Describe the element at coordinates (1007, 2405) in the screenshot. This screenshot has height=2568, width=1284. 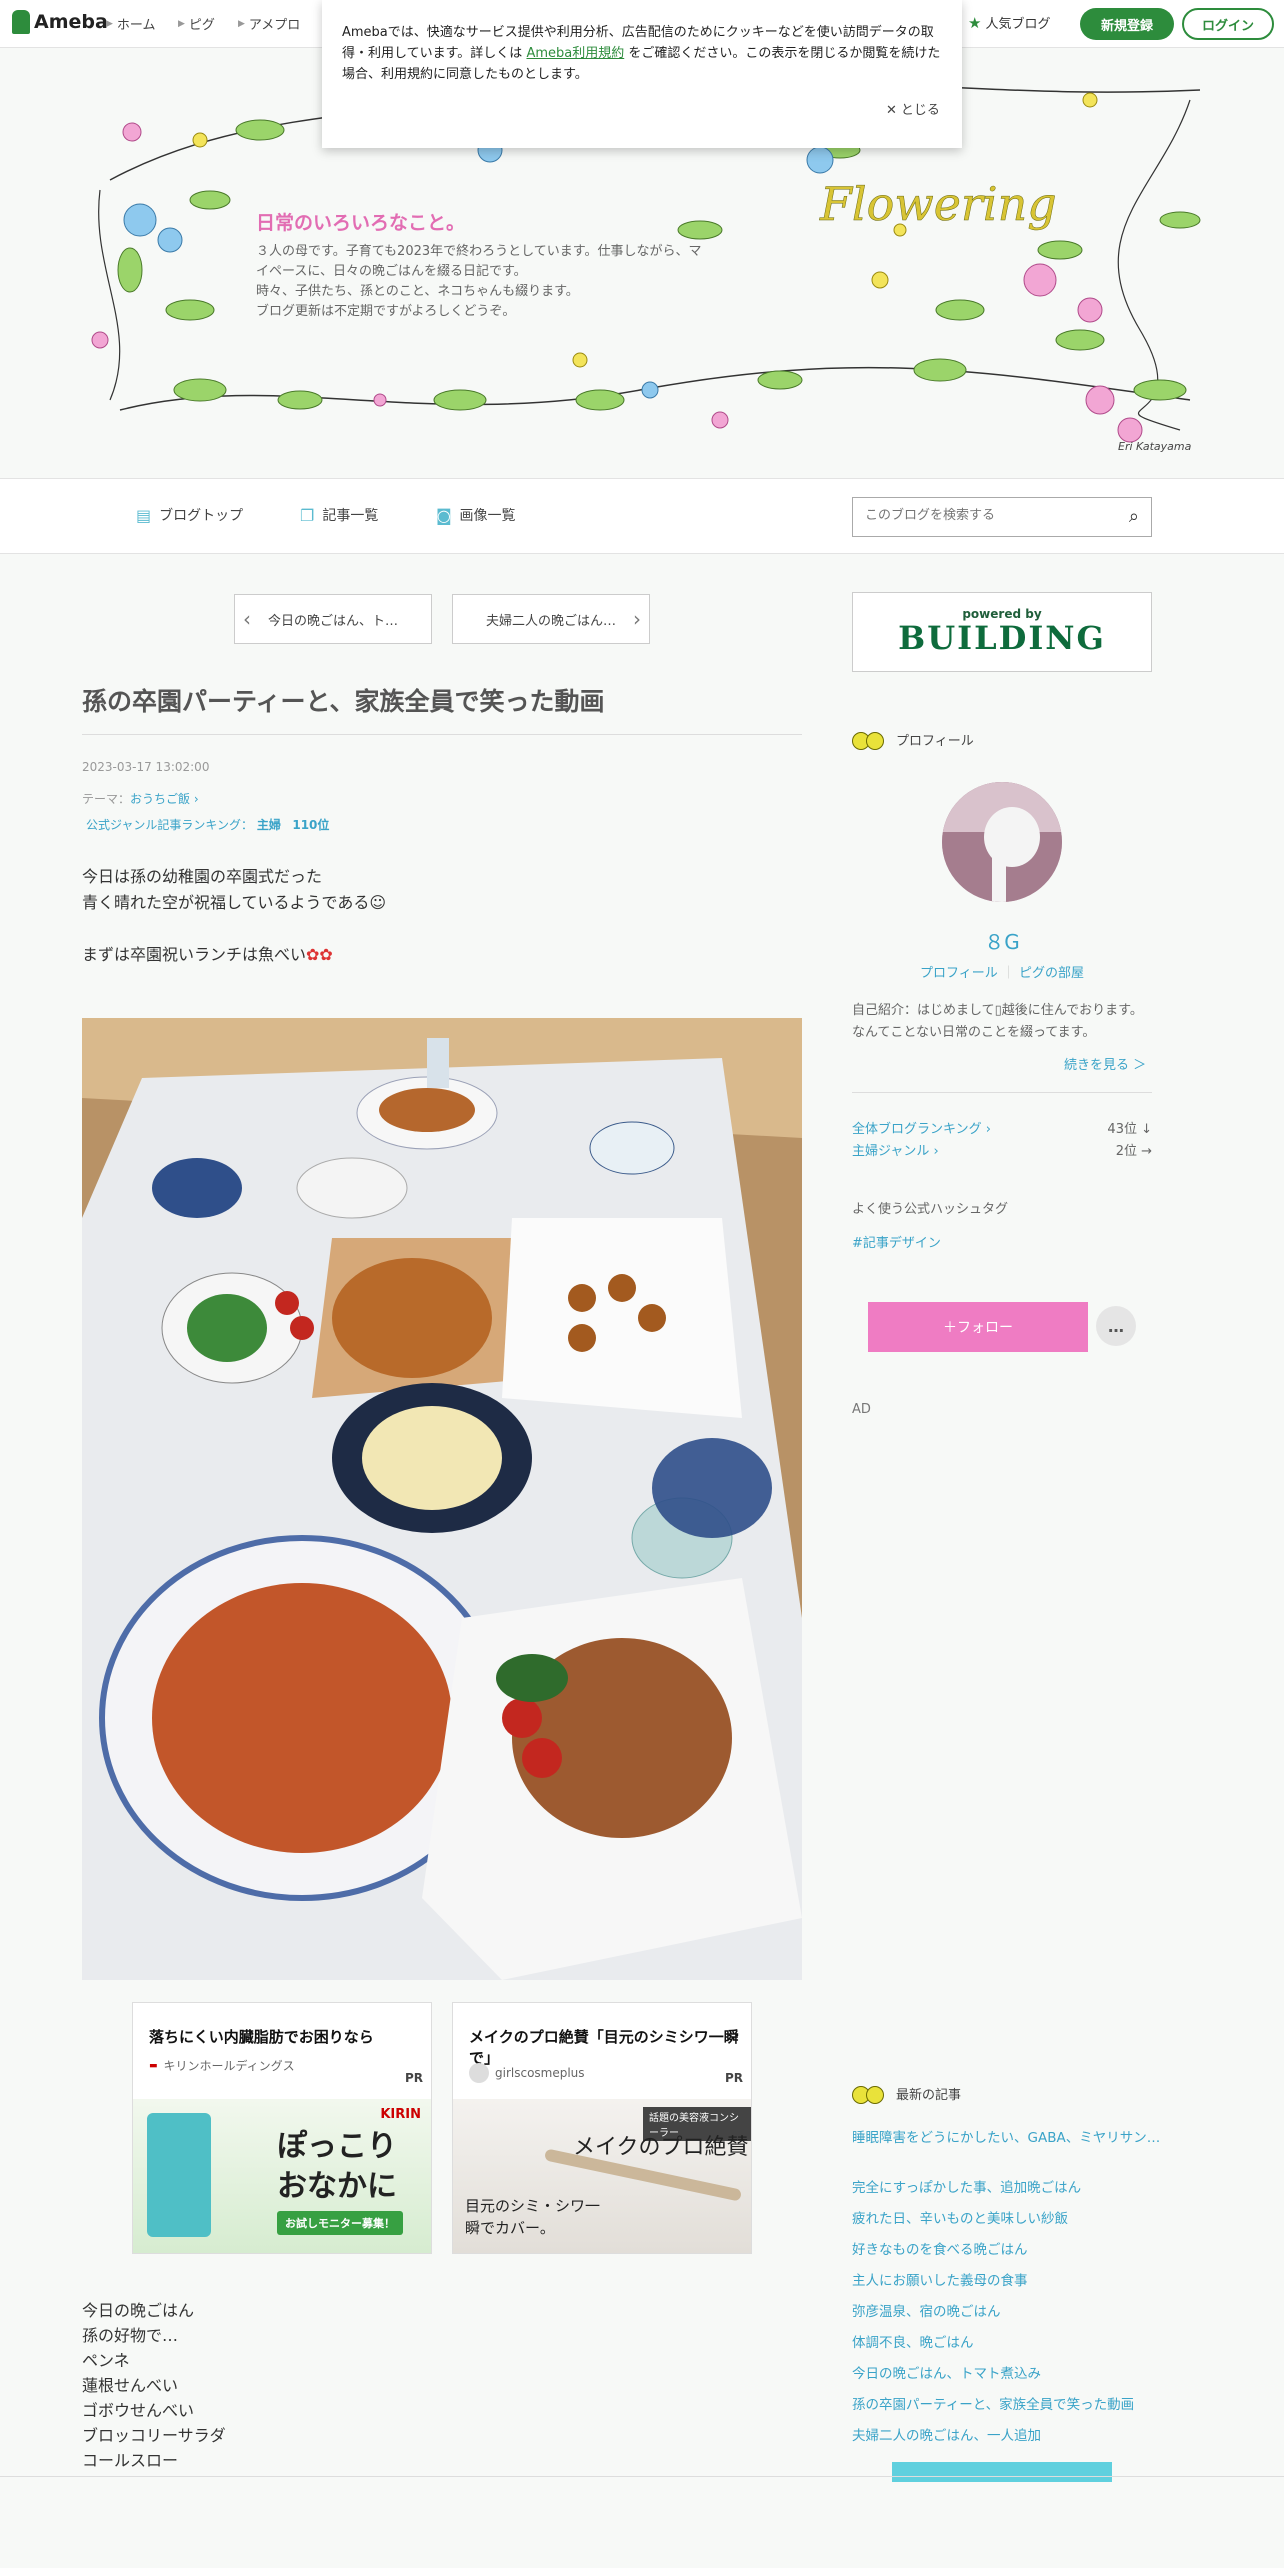
I see `latest-entry: 孫の卒園パーティーと、家族全員で笑った動画` at that location.